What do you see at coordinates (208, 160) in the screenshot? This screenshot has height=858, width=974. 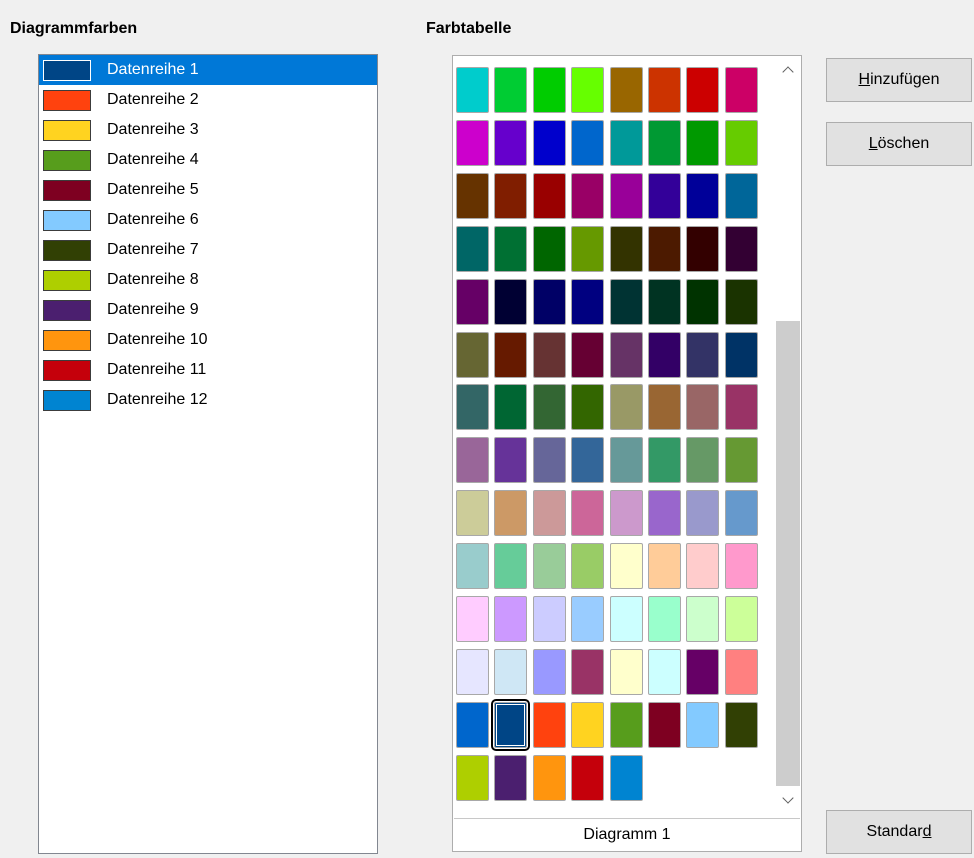 I see `series-row: Datenreihe 4` at bounding box center [208, 160].